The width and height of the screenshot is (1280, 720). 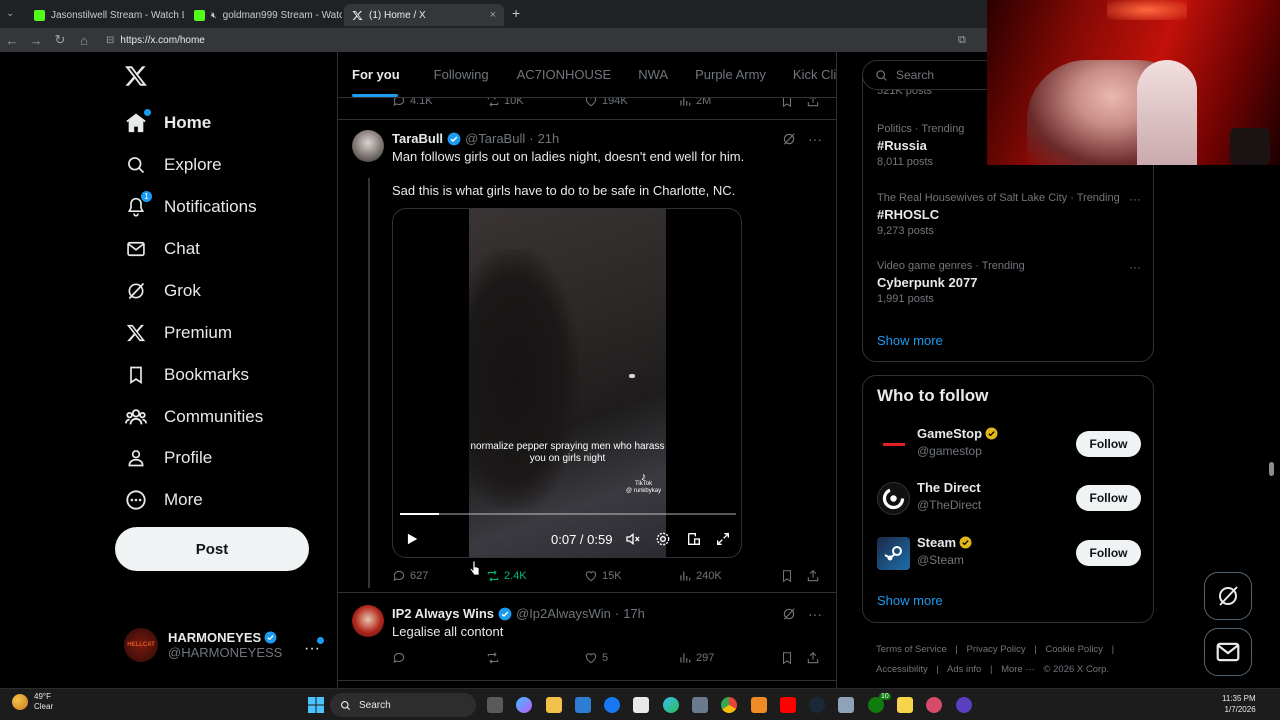 What do you see at coordinates (934, 705) in the screenshot?
I see `snipping-tool-icon` at bounding box center [934, 705].